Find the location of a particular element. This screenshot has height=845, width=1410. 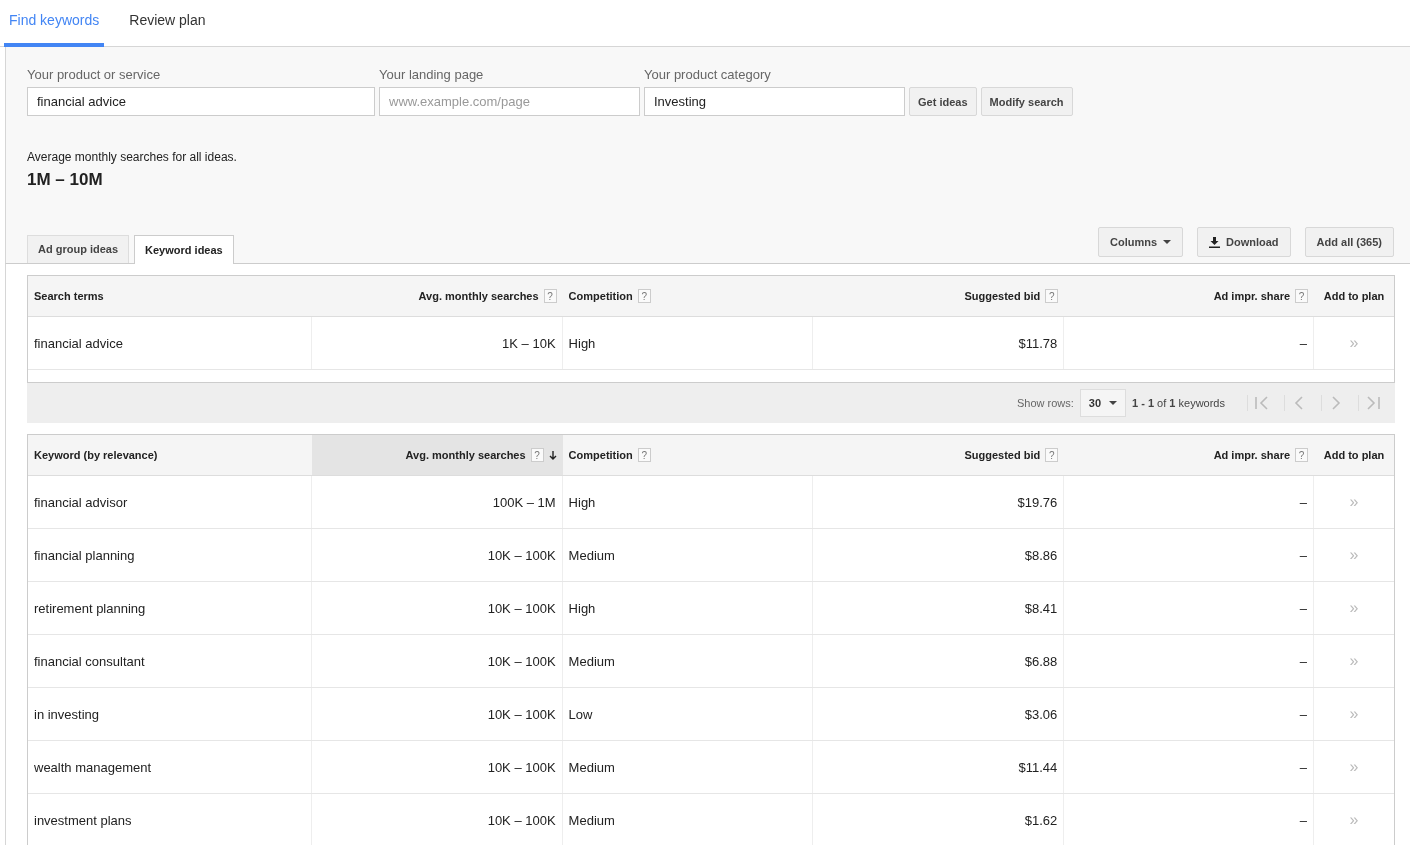

pagination-range: 1 - 1 of 1 keywords is located at coordinates (1178, 403).